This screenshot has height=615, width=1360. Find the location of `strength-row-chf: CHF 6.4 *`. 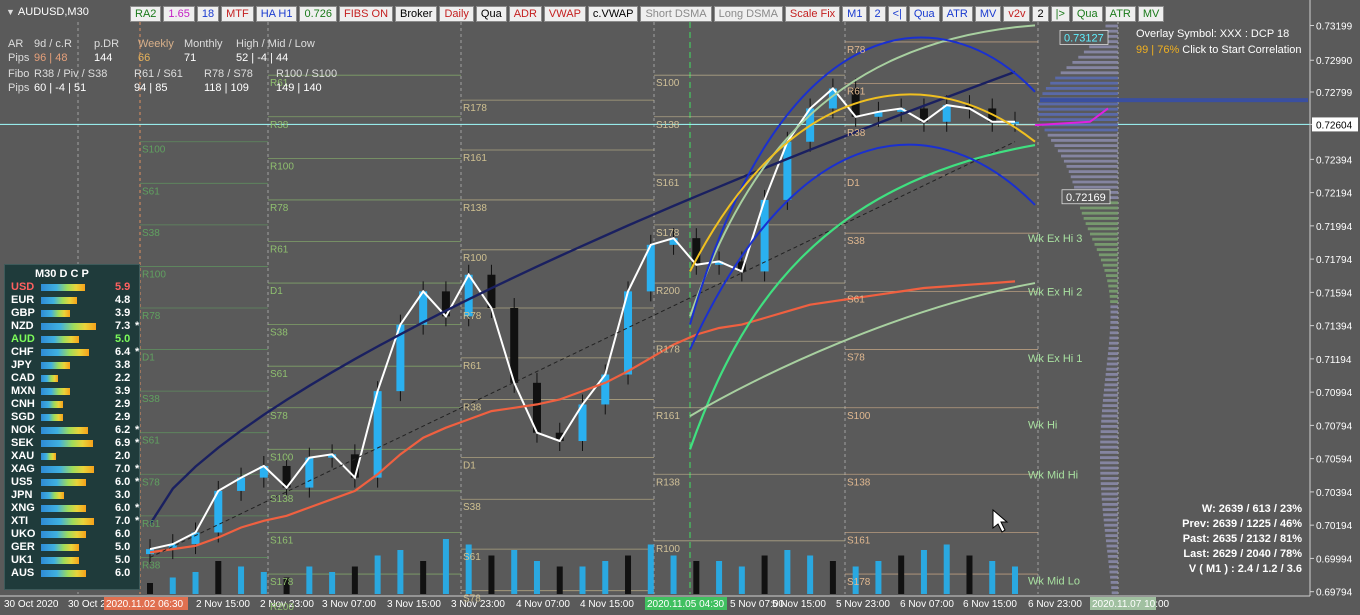

strength-row-chf: CHF 6.4 * is located at coordinates (72, 352).